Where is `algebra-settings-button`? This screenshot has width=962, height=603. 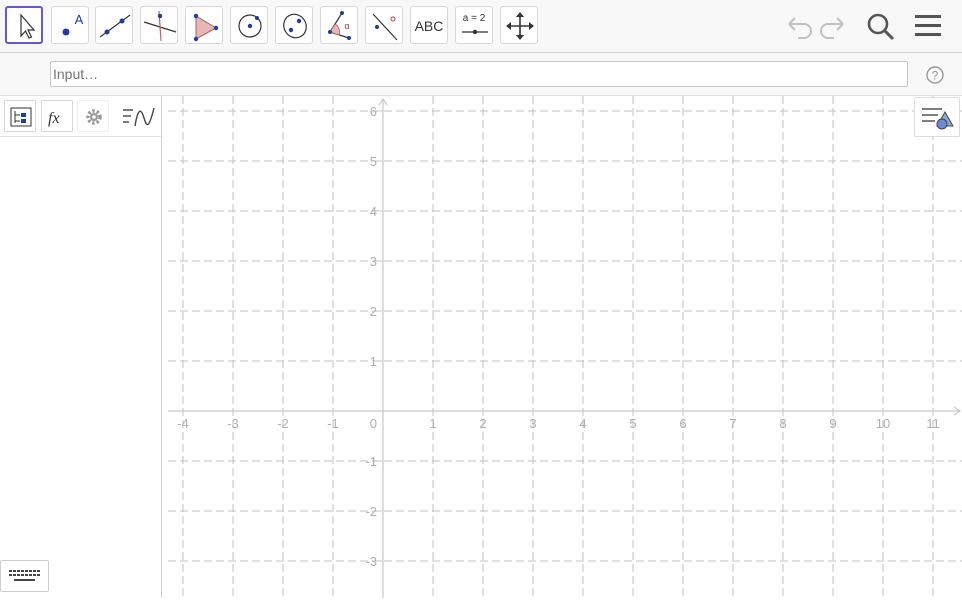
algebra-settings-button is located at coordinates (93, 116).